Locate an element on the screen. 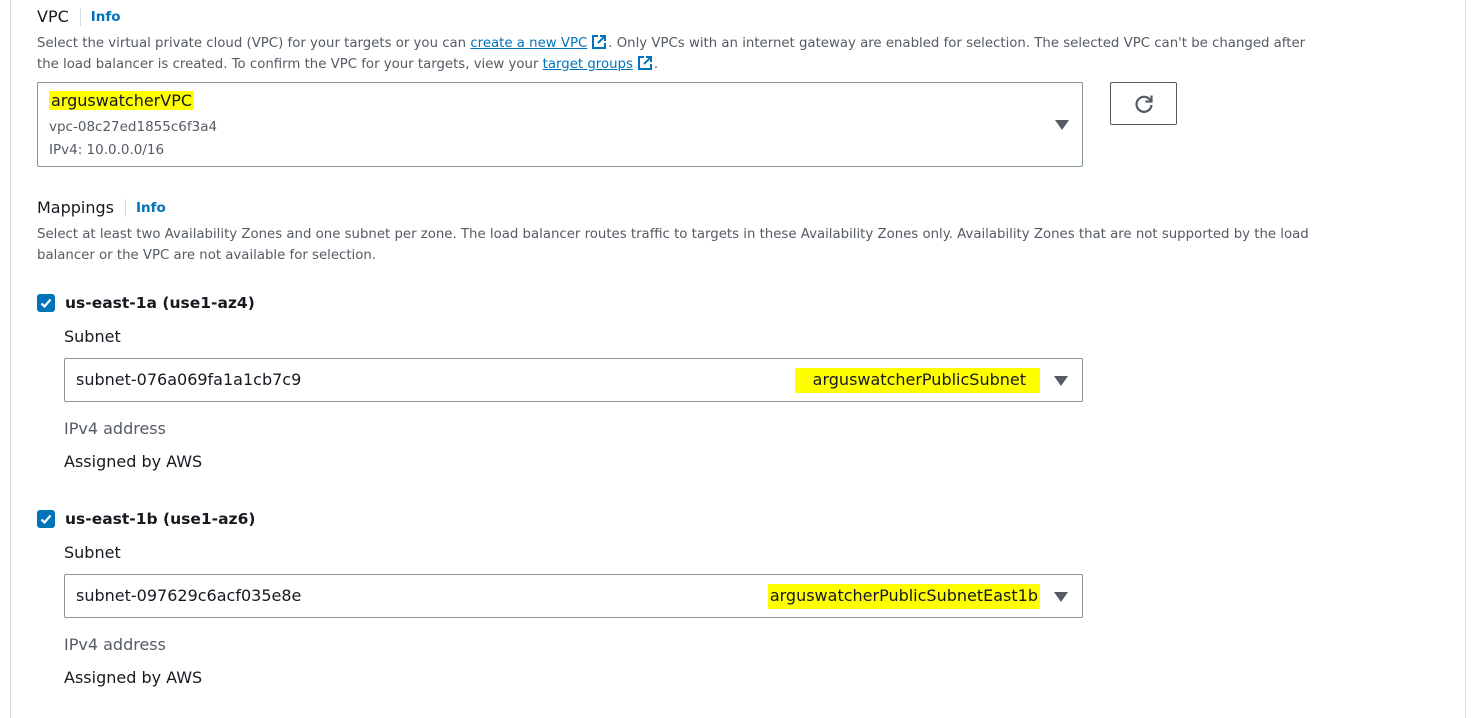  highlight: arguswatcherPublicSubnetEast1b is located at coordinates (903, 596).